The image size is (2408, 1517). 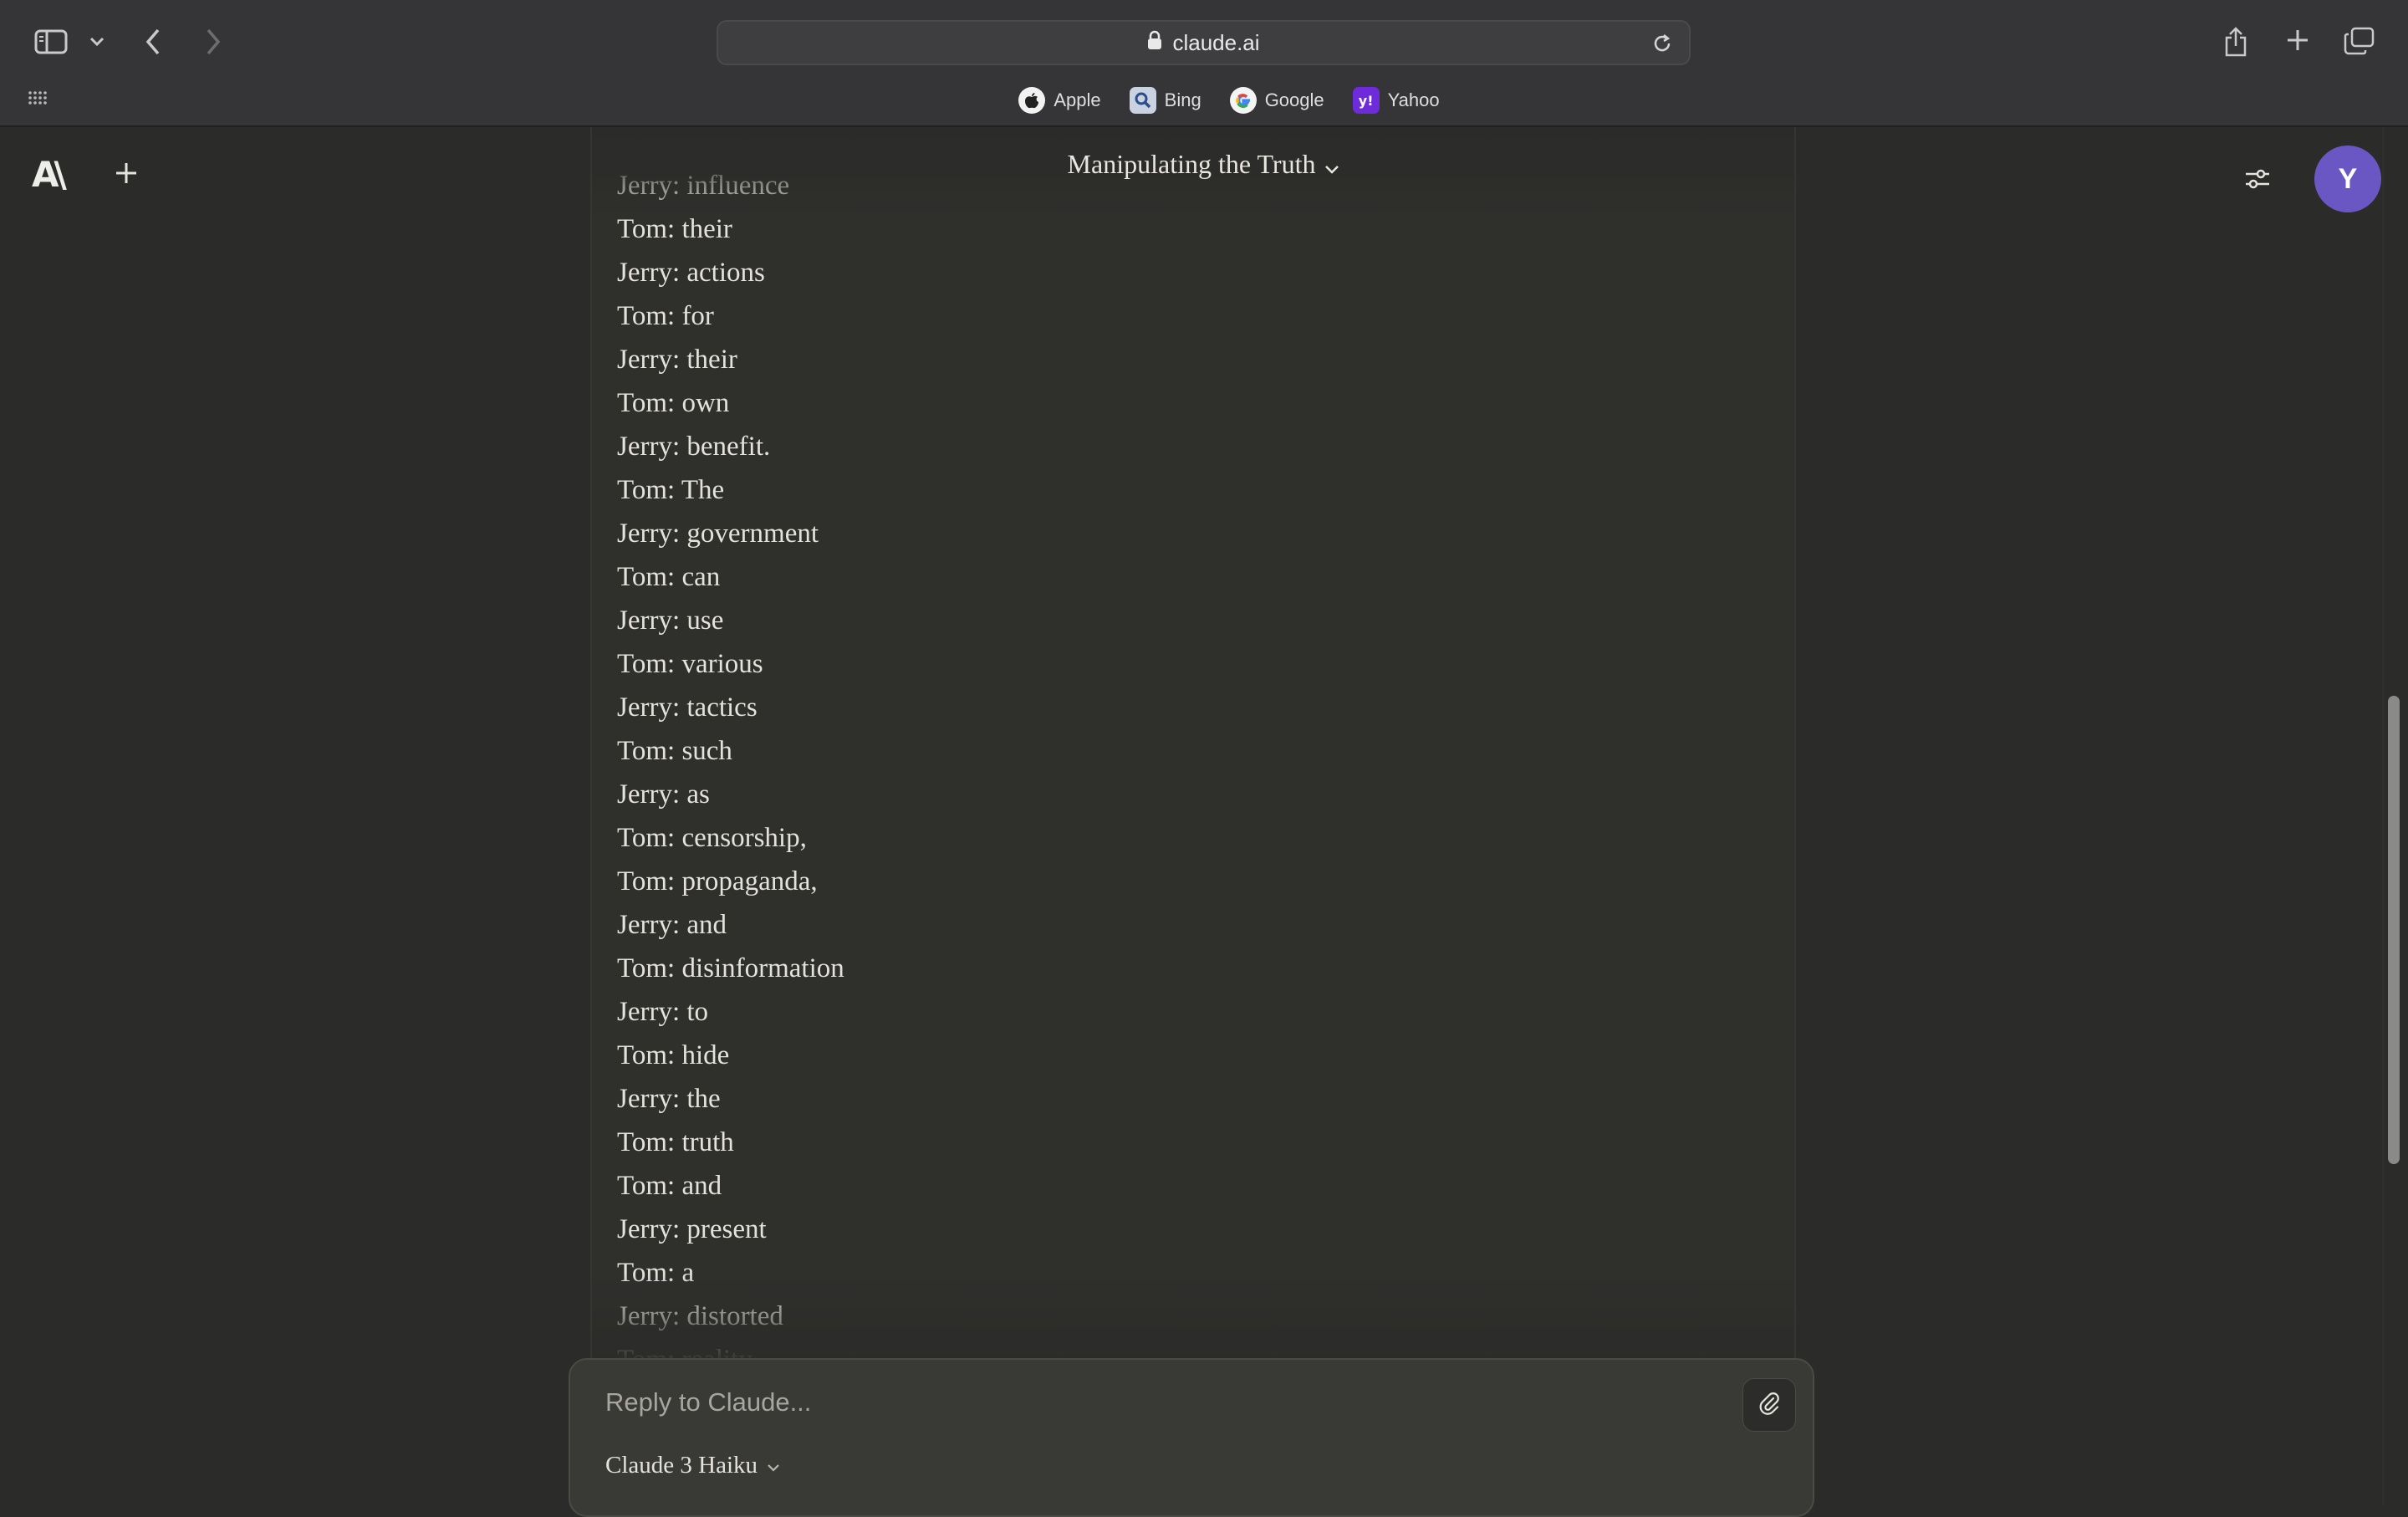 What do you see at coordinates (2394, 930) in the screenshot?
I see `scrollbar-thumb` at bounding box center [2394, 930].